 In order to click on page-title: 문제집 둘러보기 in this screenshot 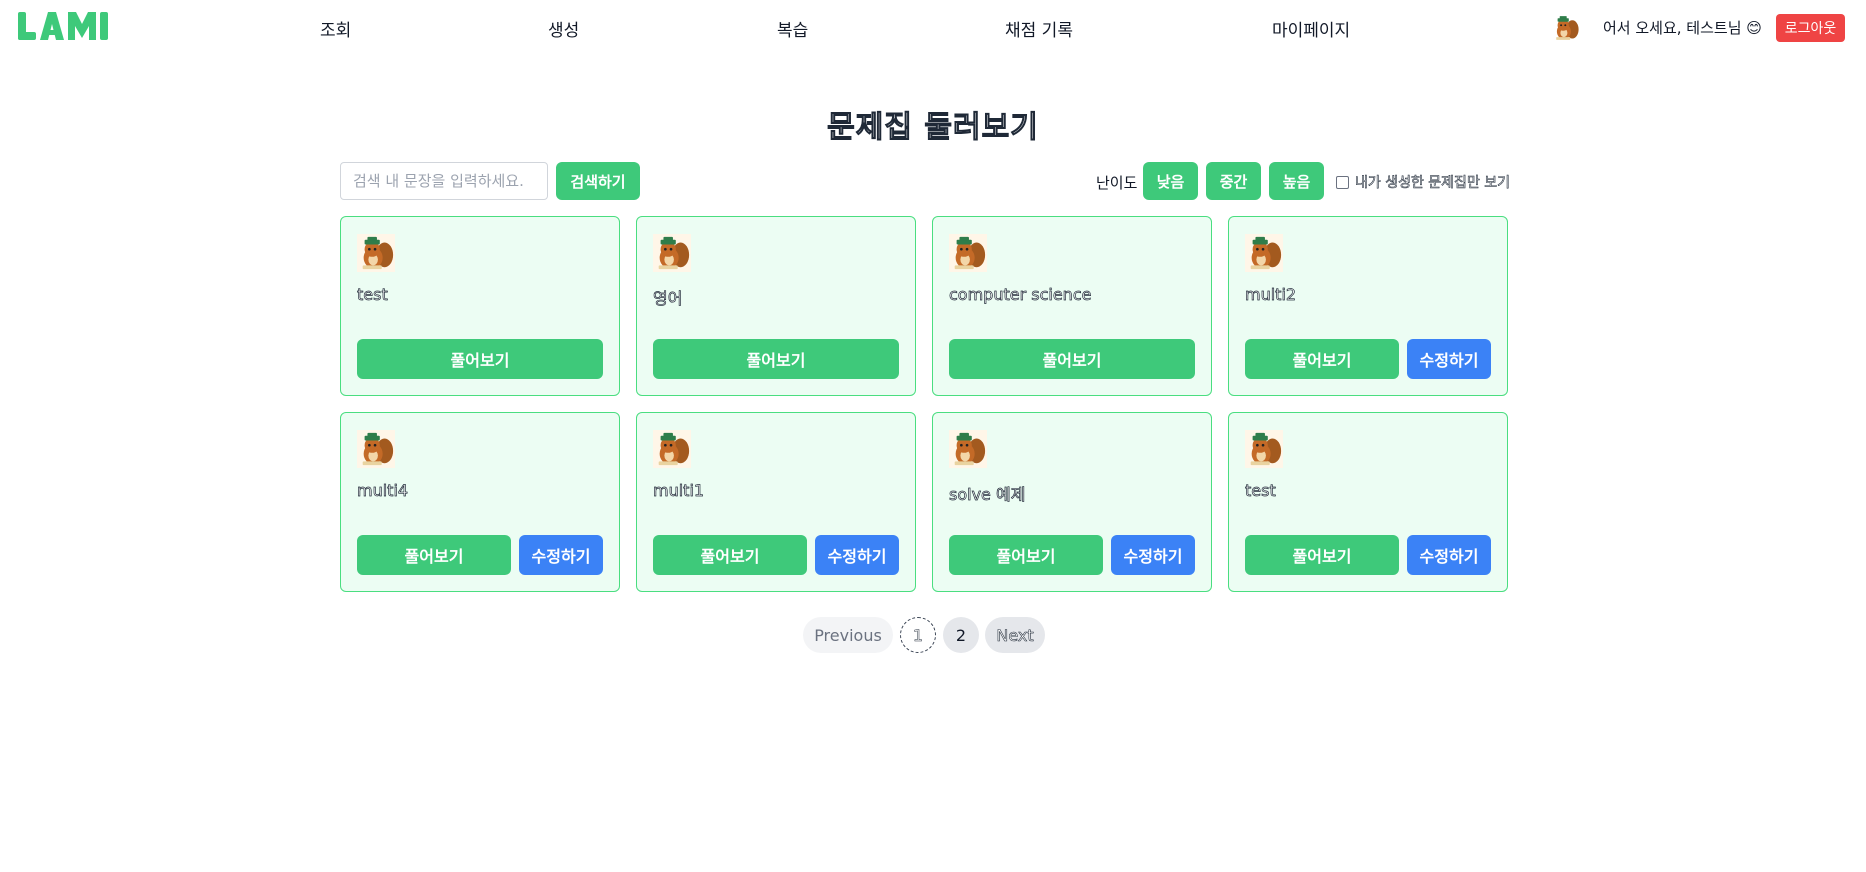, I will do `click(933, 128)`.